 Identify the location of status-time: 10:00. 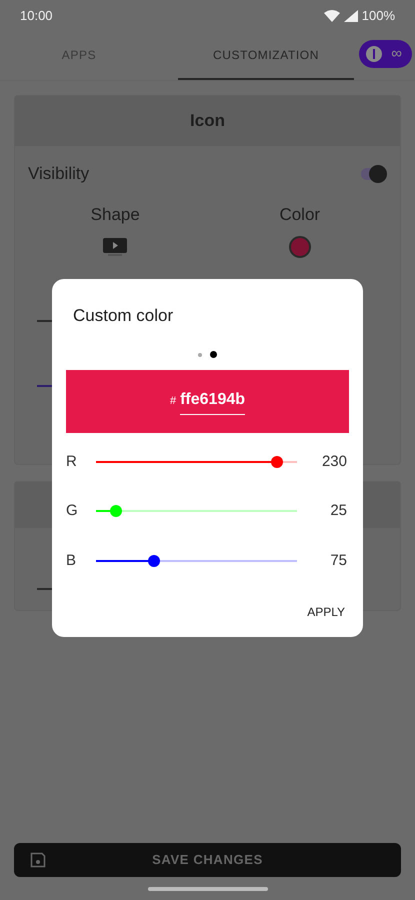
(36, 16).